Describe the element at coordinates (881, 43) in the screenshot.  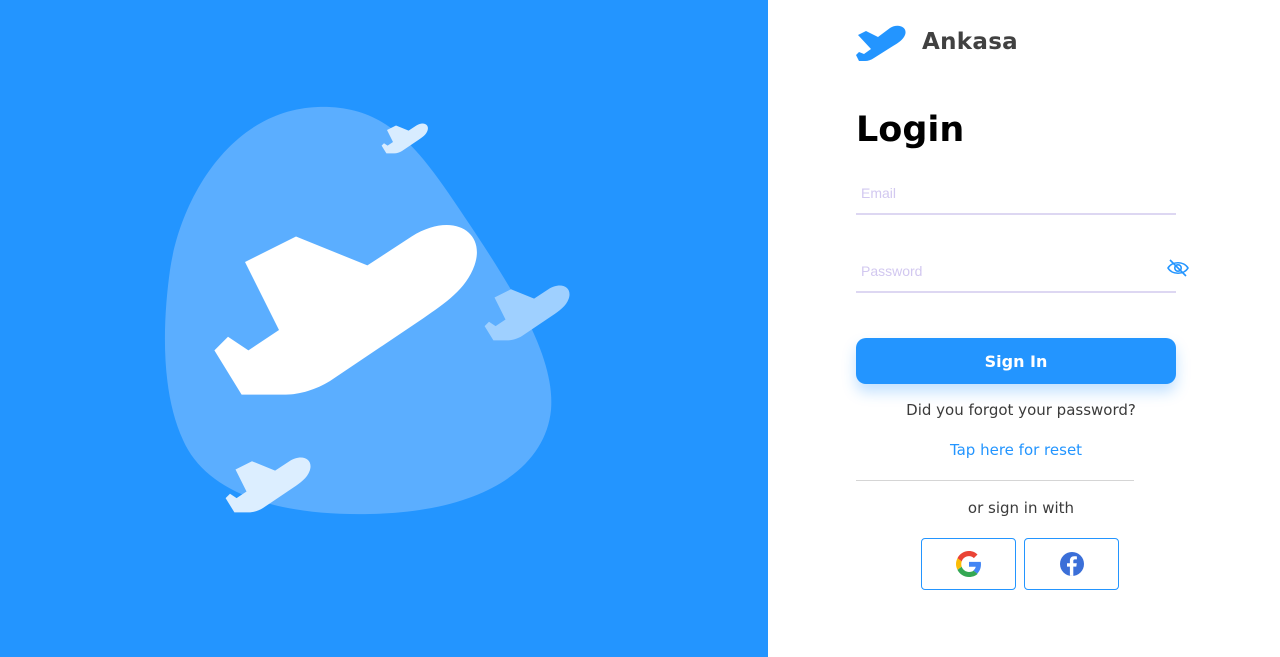
I see `plane-logo-icon` at that location.